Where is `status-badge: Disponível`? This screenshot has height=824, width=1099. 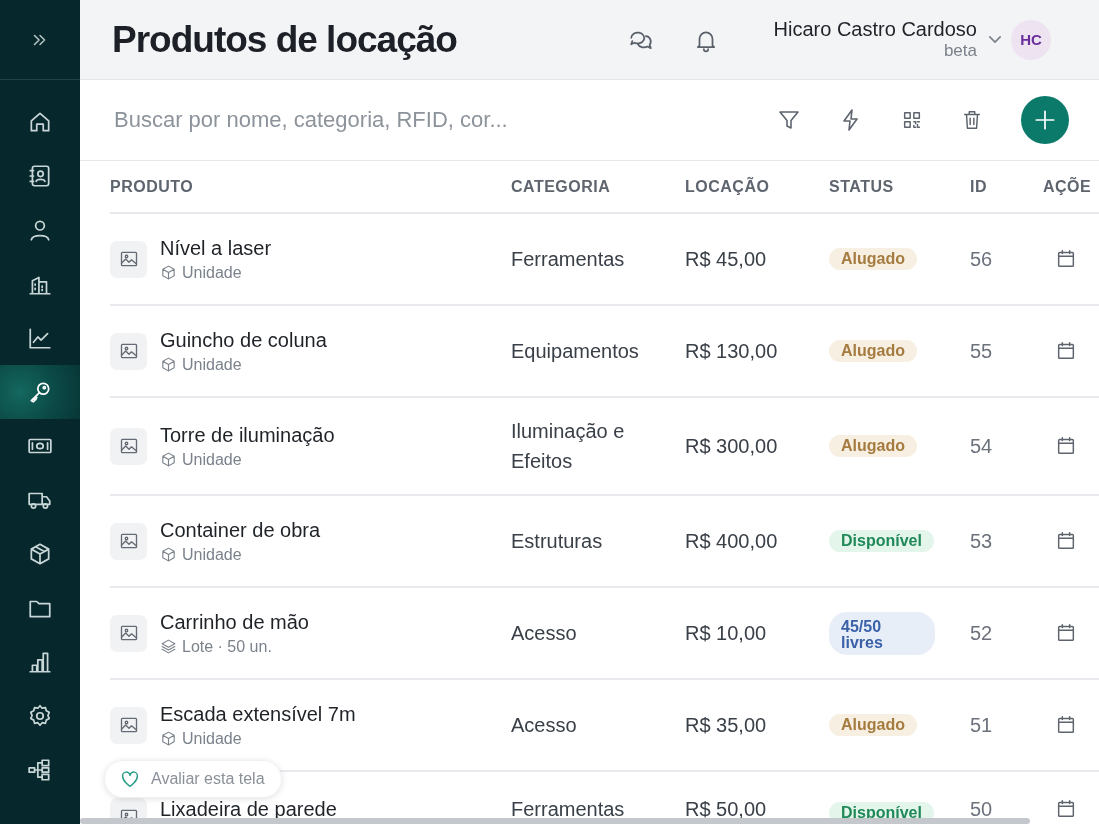
status-badge: Disponível is located at coordinates (881, 541).